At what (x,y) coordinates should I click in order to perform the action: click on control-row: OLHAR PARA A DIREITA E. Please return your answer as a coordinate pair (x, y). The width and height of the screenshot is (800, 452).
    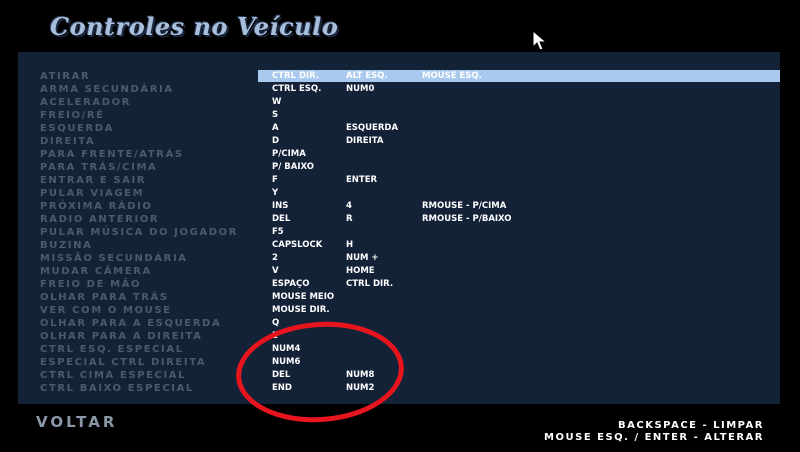
    Looking at the image, I should click on (399, 336).